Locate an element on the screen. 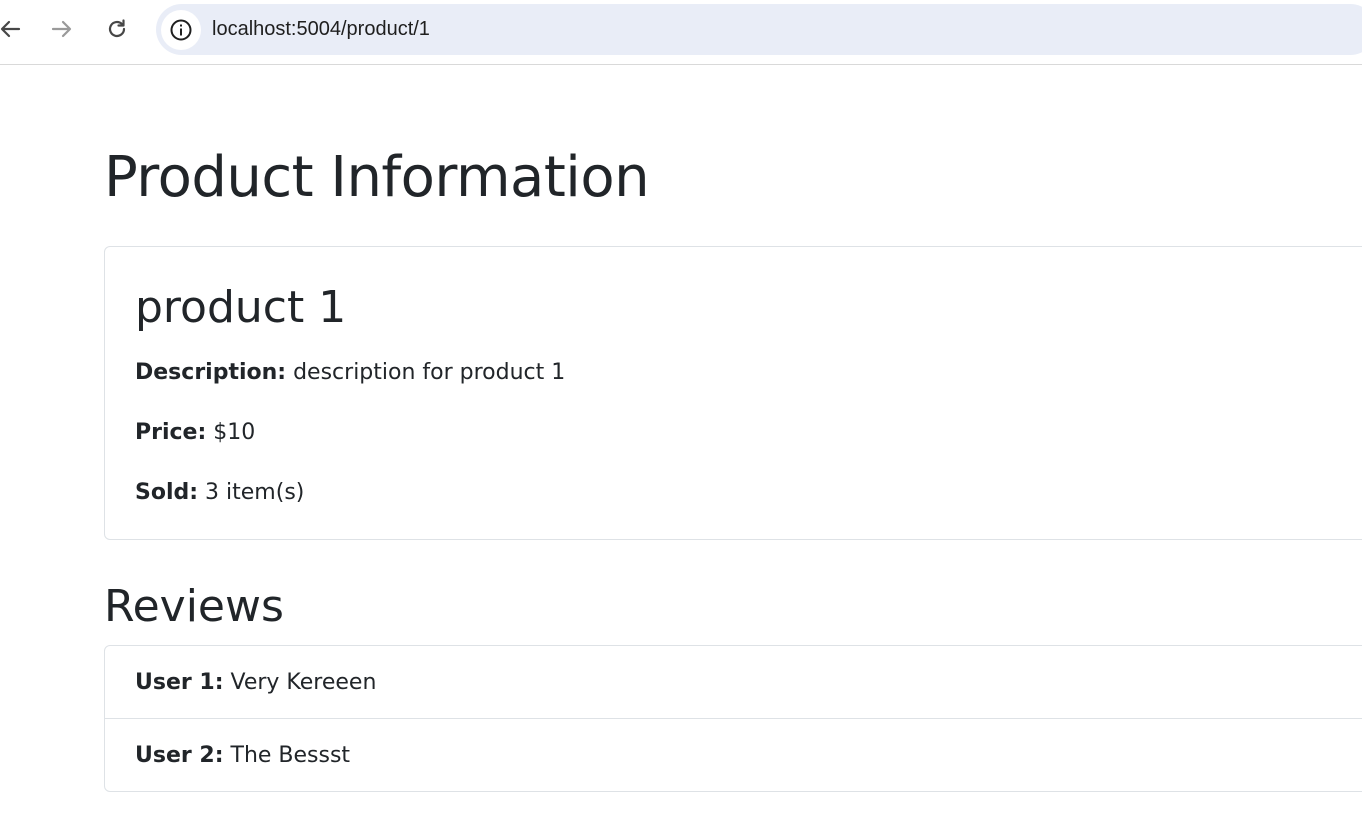  description-label: Description: is located at coordinates (211, 372).